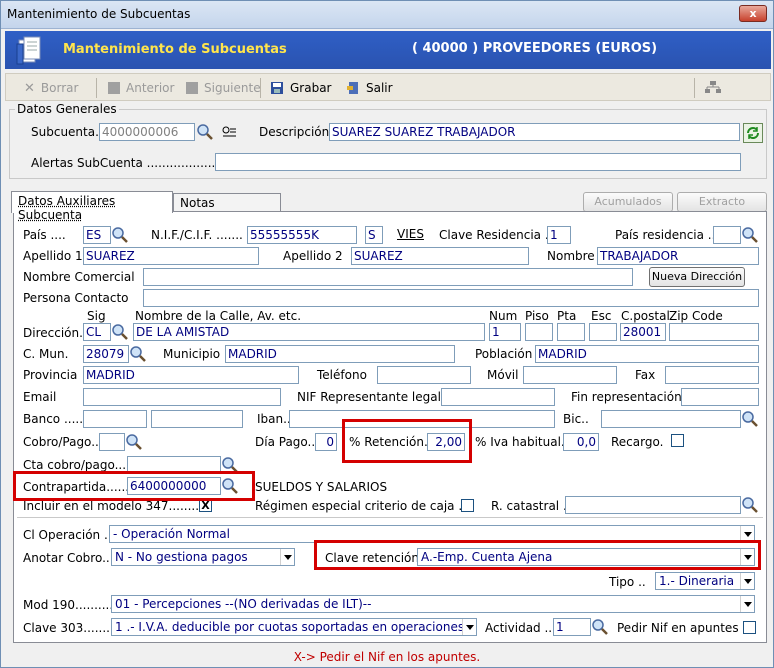 The image size is (774, 668). I want to click on nif-input: 55555555K, so click(302, 235).